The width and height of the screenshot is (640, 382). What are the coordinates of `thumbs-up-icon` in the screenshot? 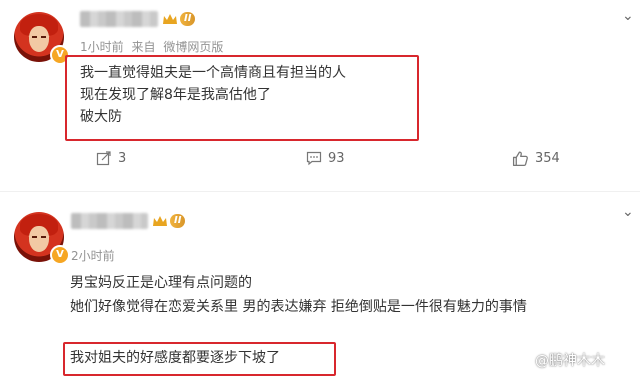 It's located at (520, 159).